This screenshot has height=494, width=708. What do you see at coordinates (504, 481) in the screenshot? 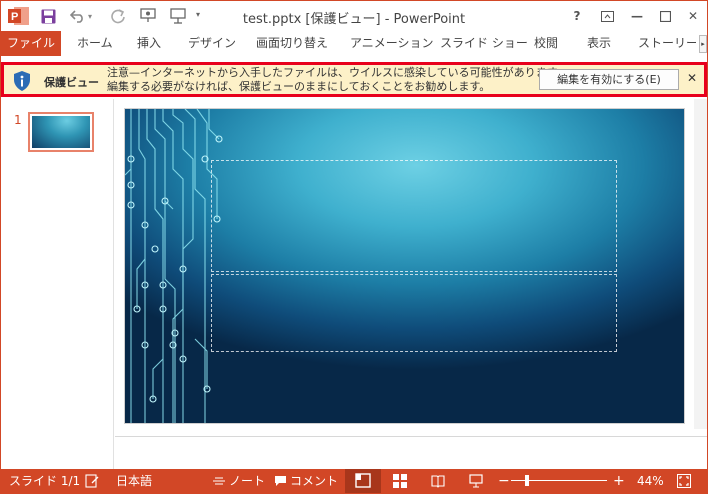
I see `zoom-out-button: −` at bounding box center [504, 481].